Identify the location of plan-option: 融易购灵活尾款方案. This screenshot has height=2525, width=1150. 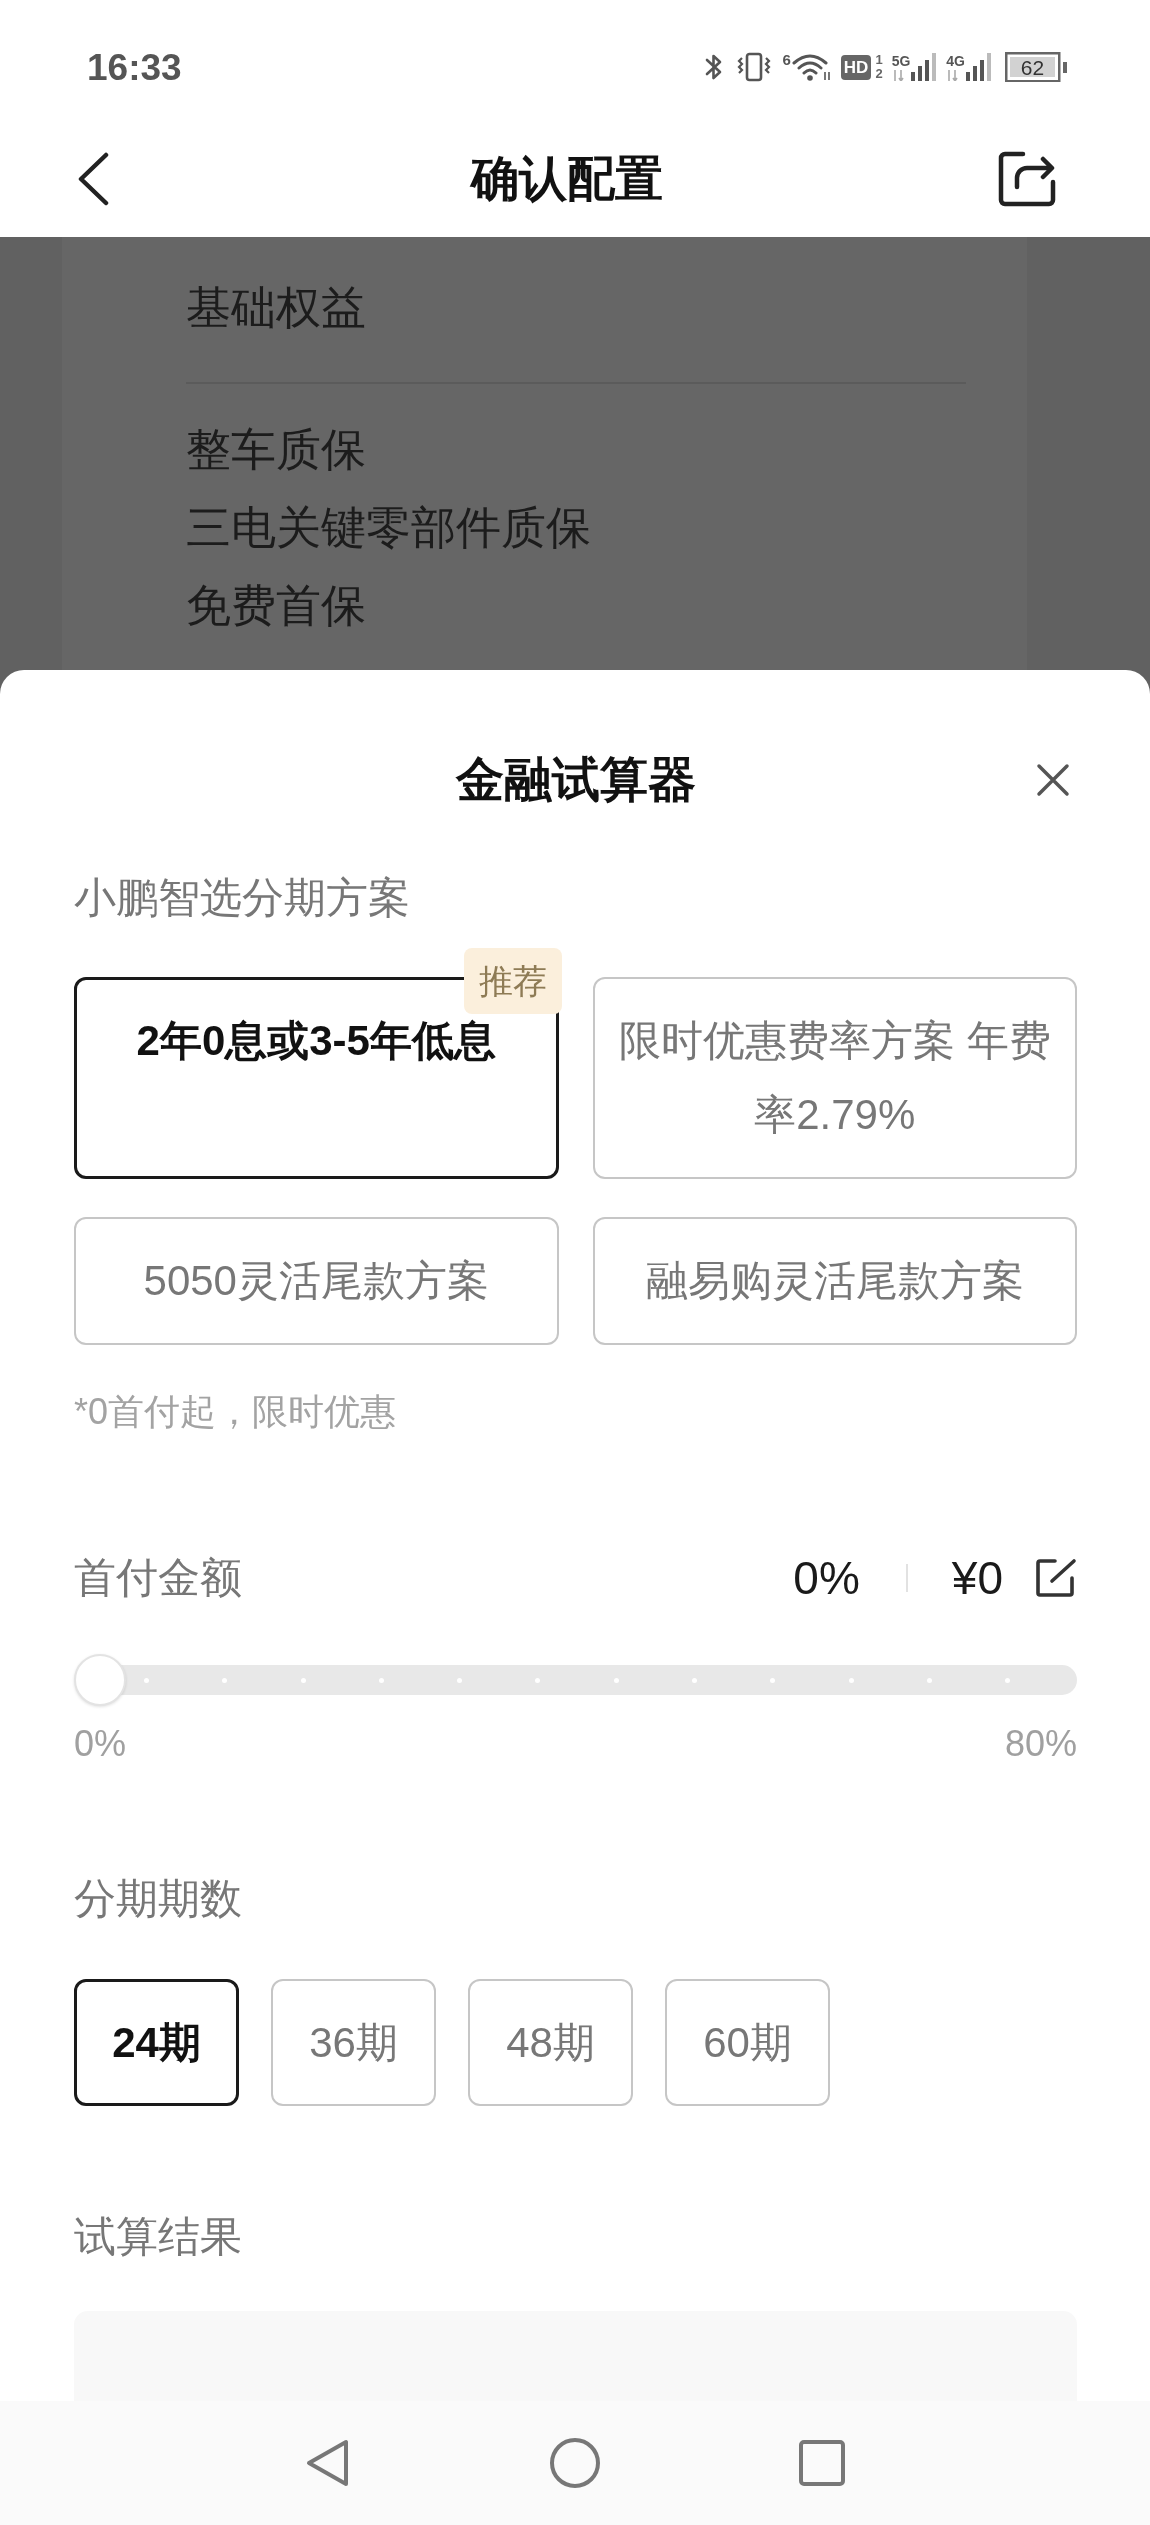
(834, 1281).